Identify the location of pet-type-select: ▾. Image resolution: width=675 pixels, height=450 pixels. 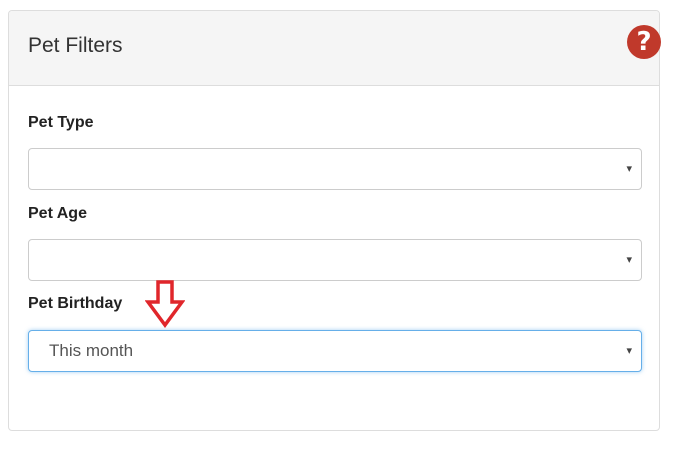
(335, 169).